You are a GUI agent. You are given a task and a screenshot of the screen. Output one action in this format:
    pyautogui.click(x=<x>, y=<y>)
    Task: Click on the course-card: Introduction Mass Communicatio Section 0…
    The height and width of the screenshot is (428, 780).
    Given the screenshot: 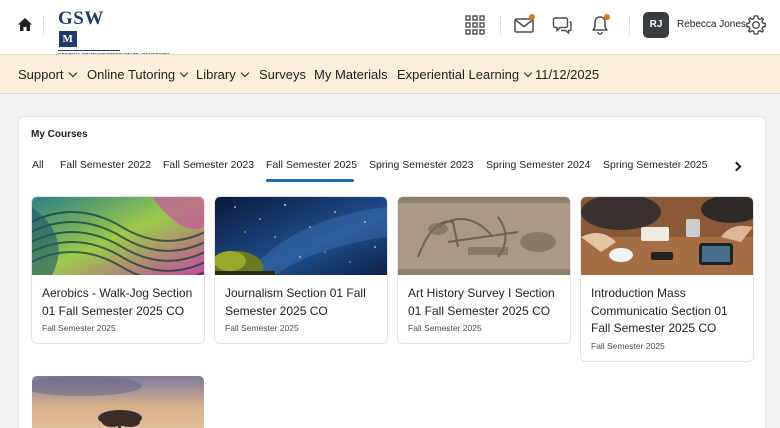 What is the action you would take?
    pyautogui.click(x=667, y=279)
    